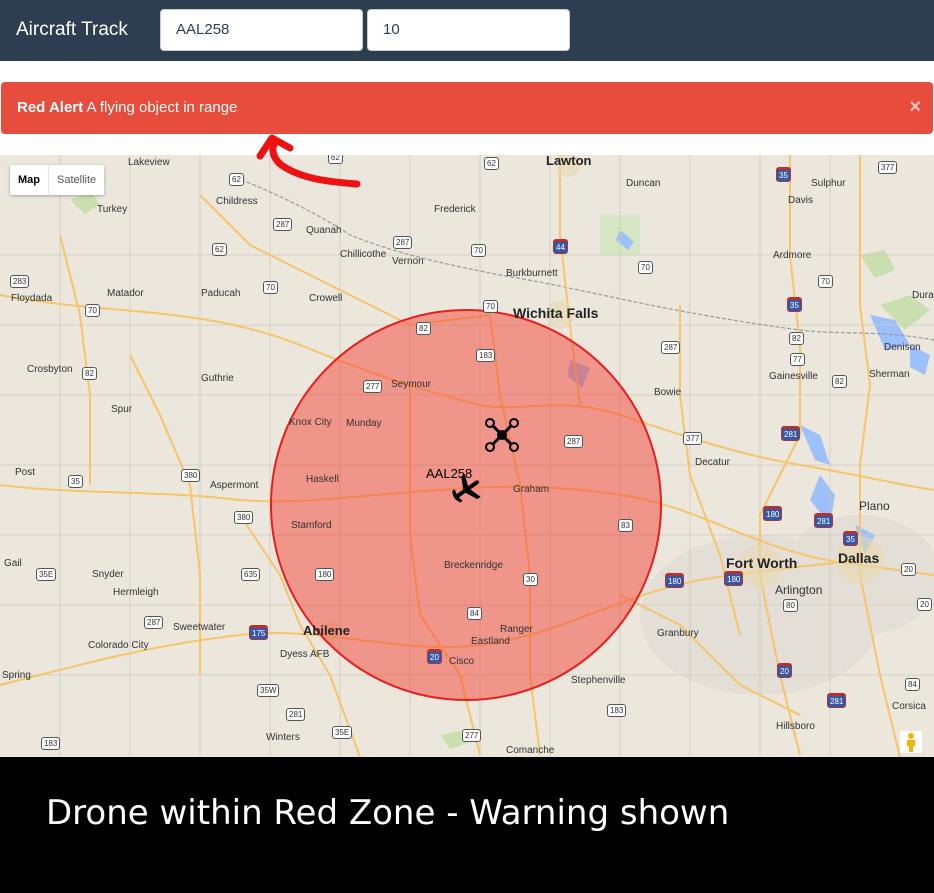  Describe the element at coordinates (902, 347) in the screenshot. I see `city-label: Denison` at that location.